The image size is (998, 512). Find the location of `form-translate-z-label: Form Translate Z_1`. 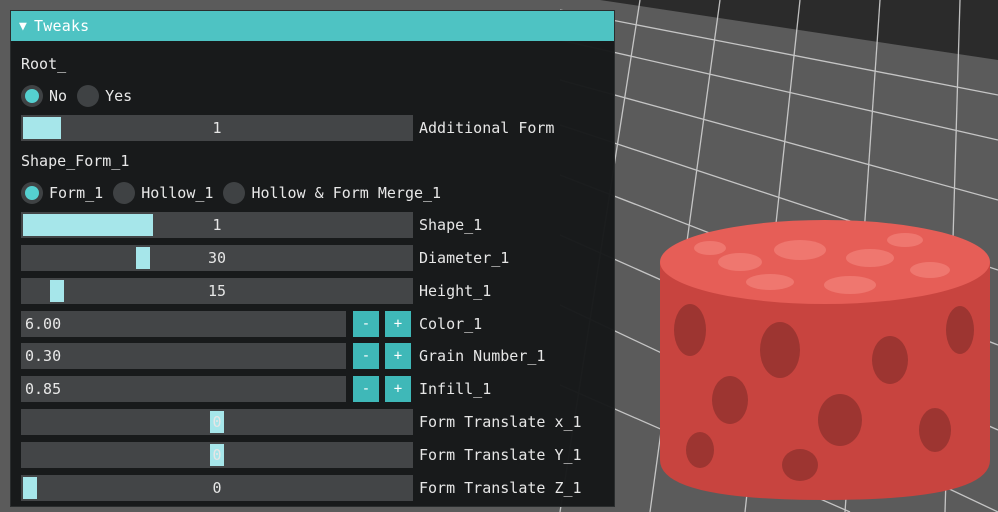

form-translate-z-label: Form Translate Z_1 is located at coordinates (500, 488).